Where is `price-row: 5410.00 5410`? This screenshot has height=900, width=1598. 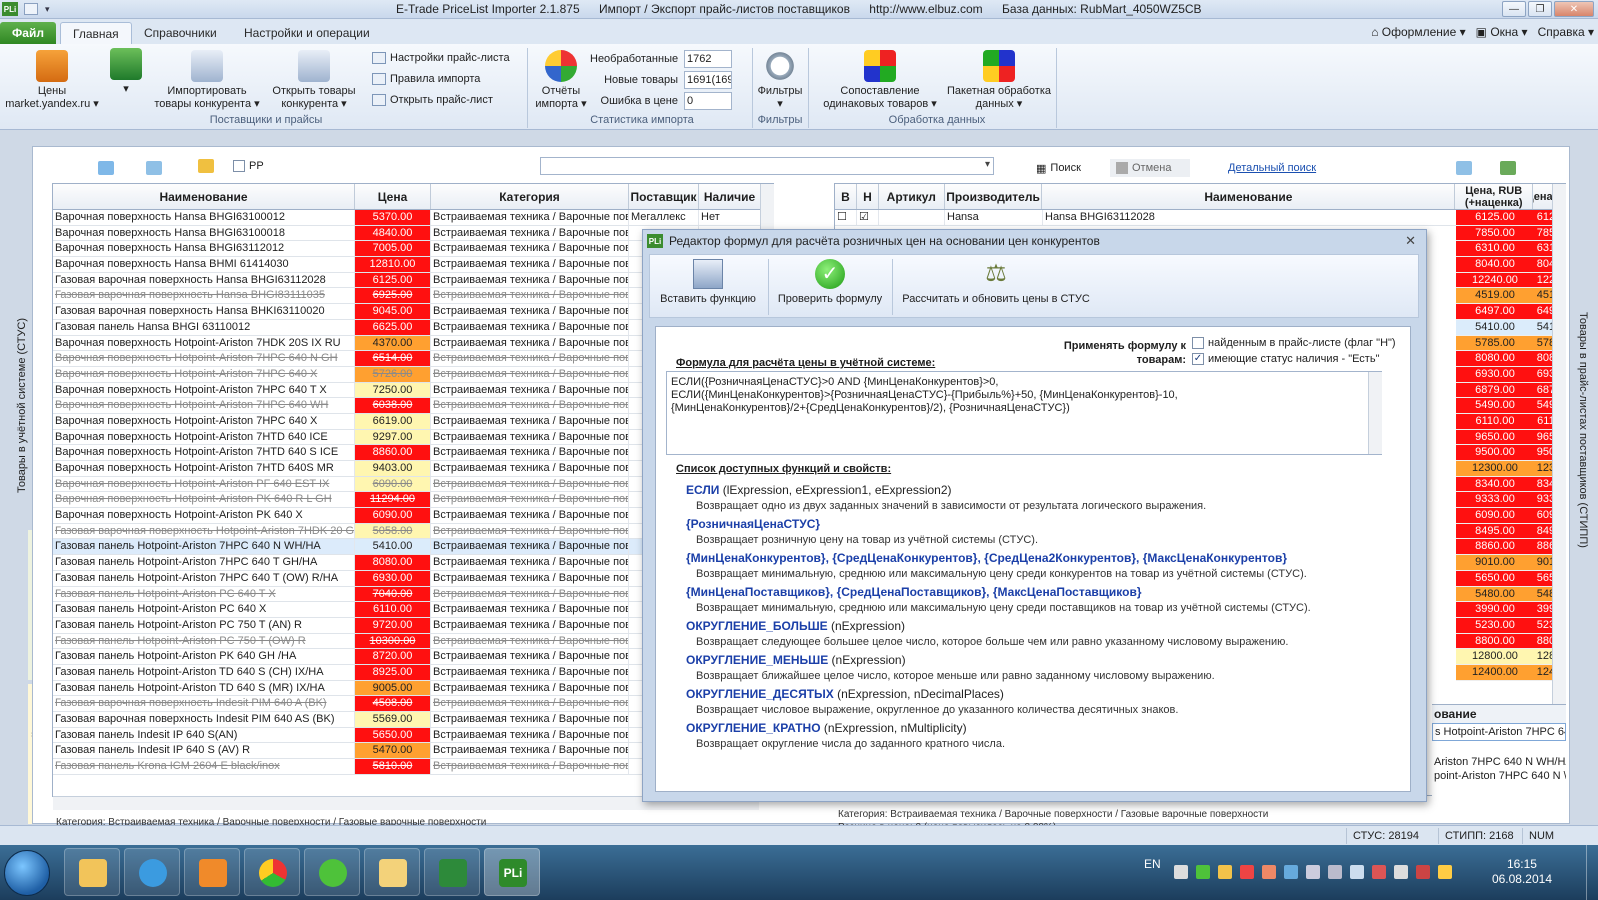
price-row: 5410.00 5410 is located at coordinates (1511, 327).